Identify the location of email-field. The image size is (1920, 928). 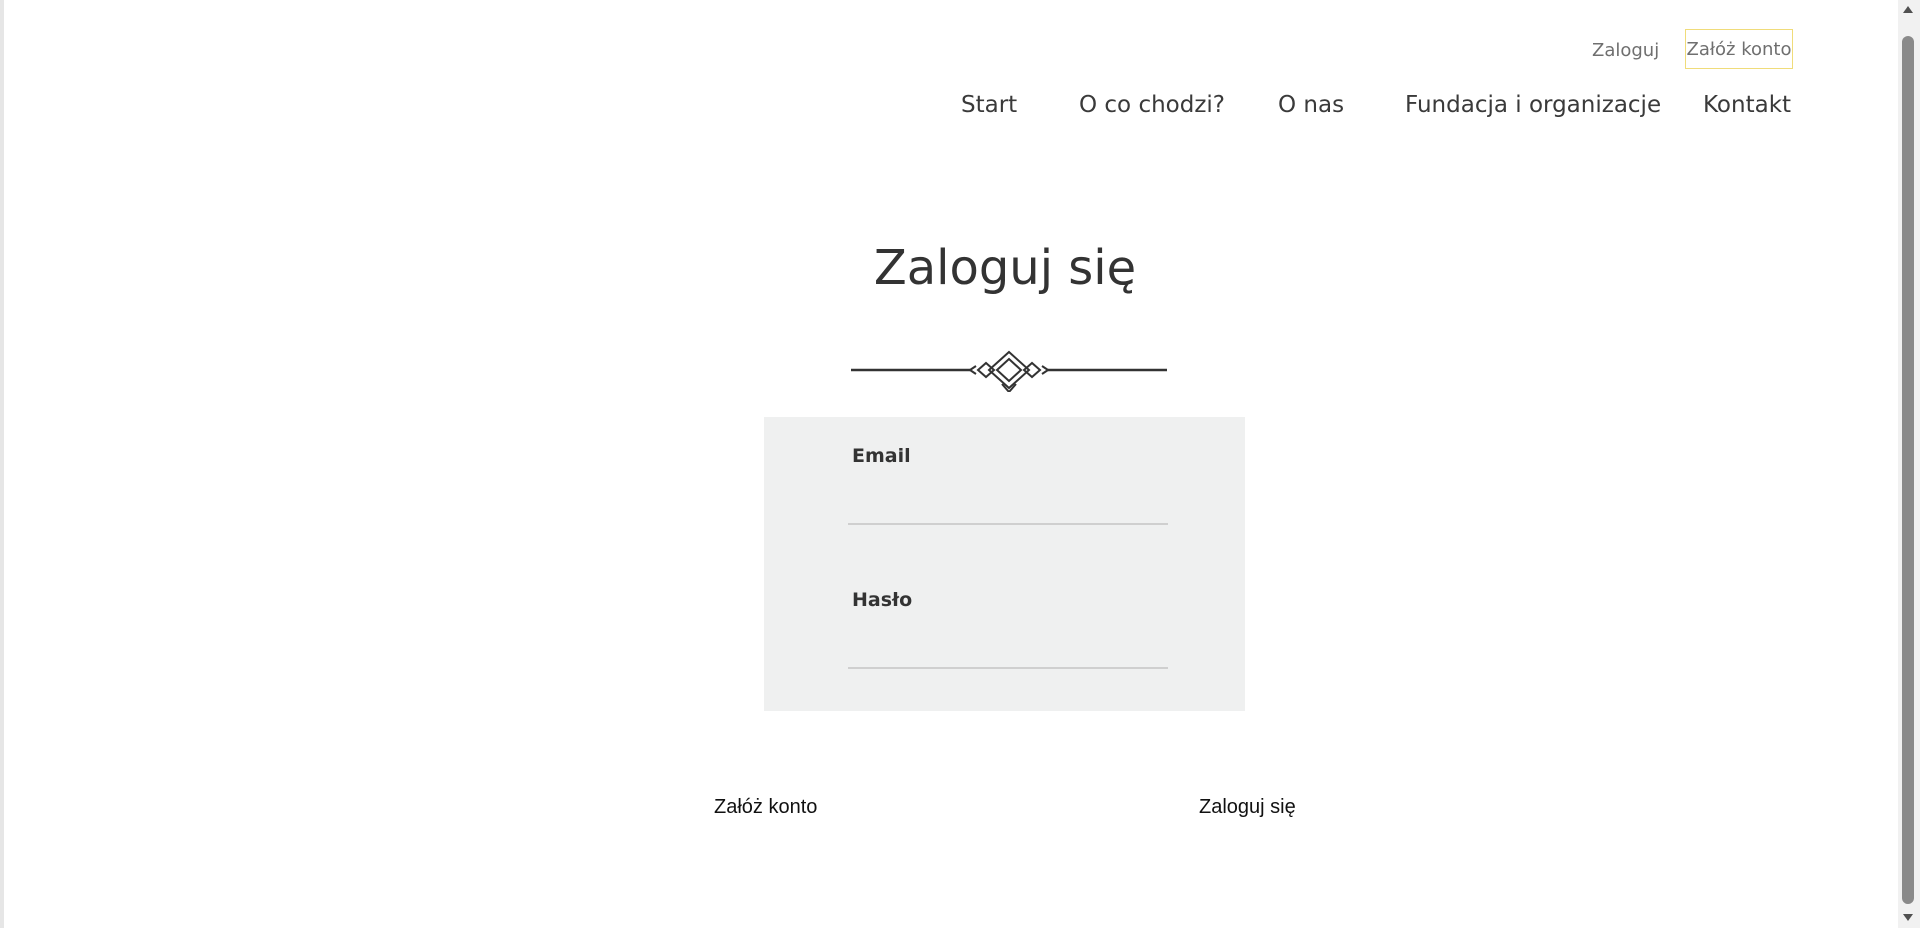
(1008, 507).